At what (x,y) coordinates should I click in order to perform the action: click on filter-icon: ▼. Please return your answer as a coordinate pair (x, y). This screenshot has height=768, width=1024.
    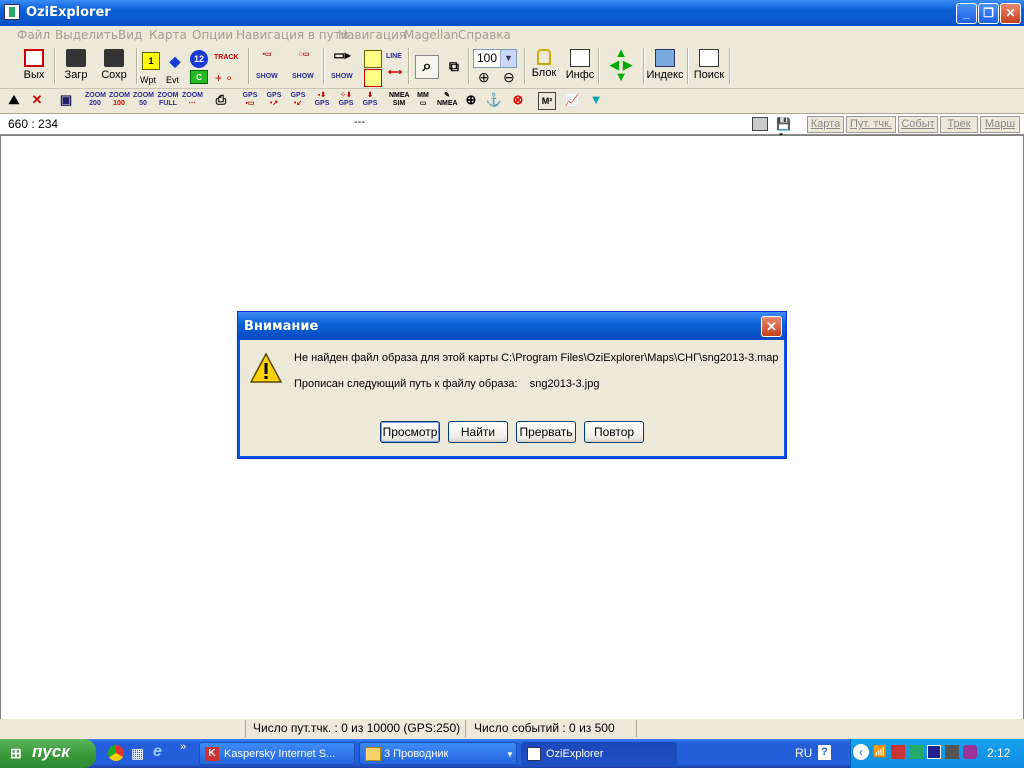
    Looking at the image, I should click on (596, 101).